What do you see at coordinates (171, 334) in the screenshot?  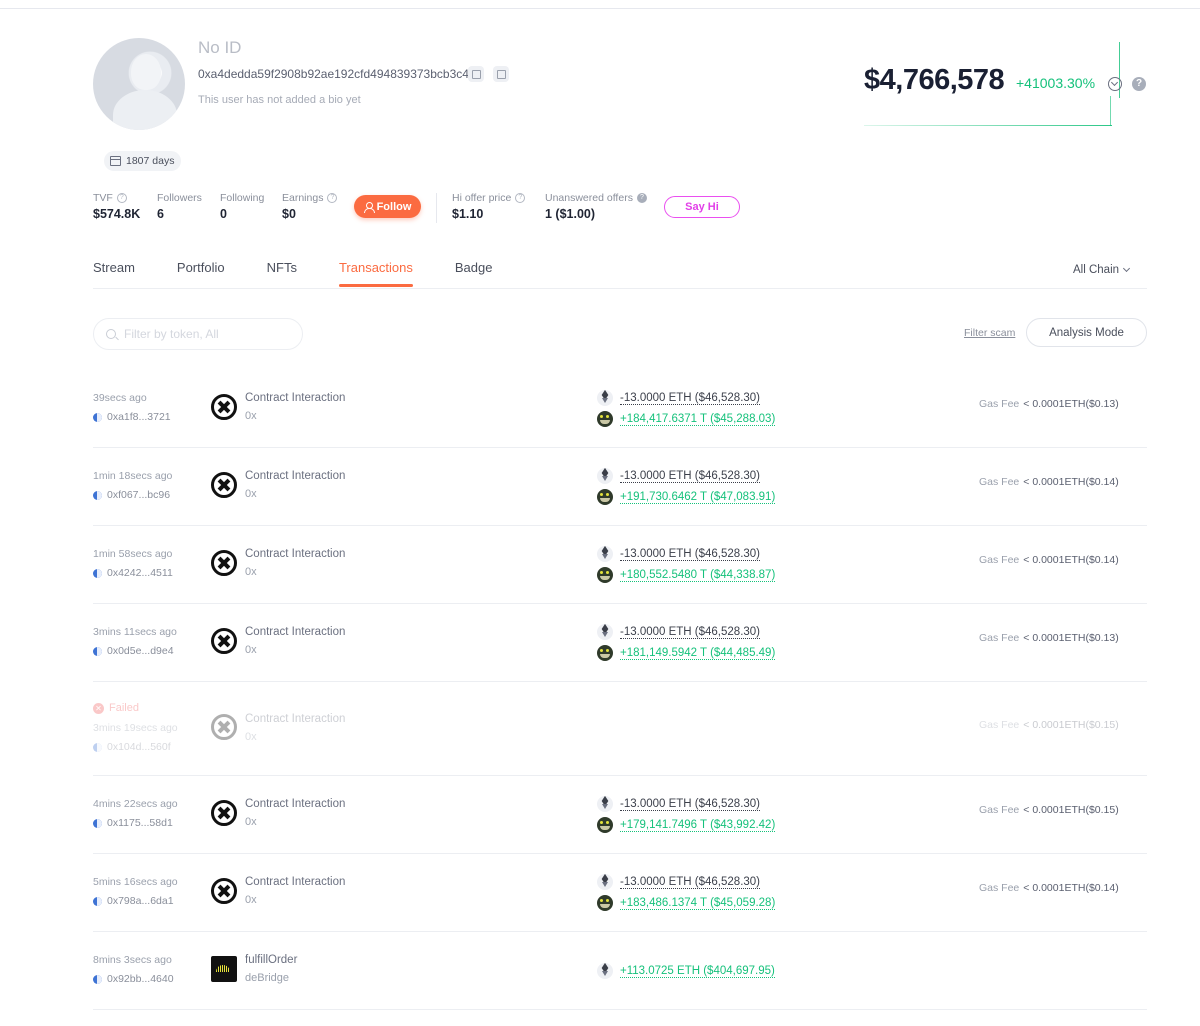 I see `filter-placeholder: Filter by token, All` at bounding box center [171, 334].